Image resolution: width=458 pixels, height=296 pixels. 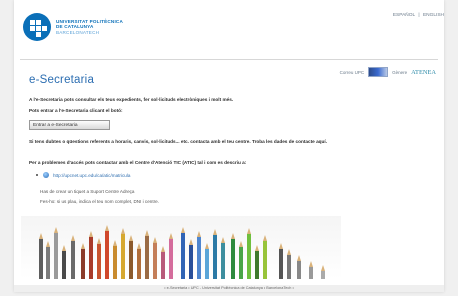 I want to click on globe-icon, so click(x=46, y=175).